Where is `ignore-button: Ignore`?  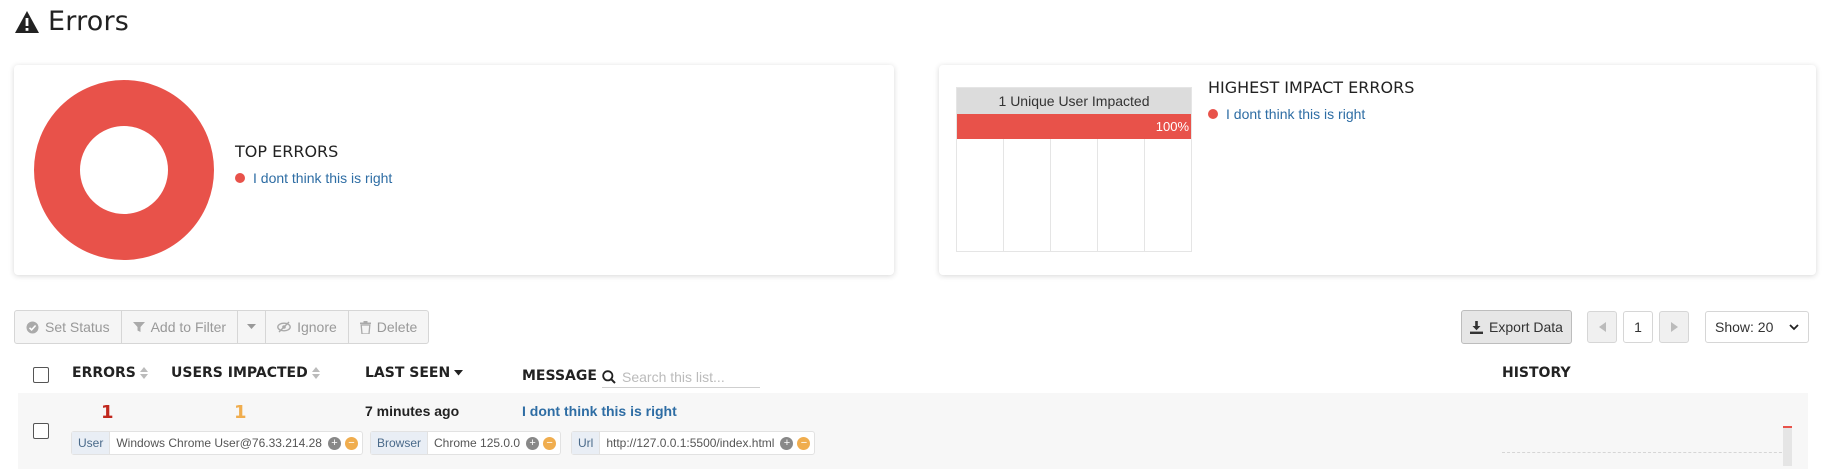
ignore-button: Ignore is located at coordinates (307, 327).